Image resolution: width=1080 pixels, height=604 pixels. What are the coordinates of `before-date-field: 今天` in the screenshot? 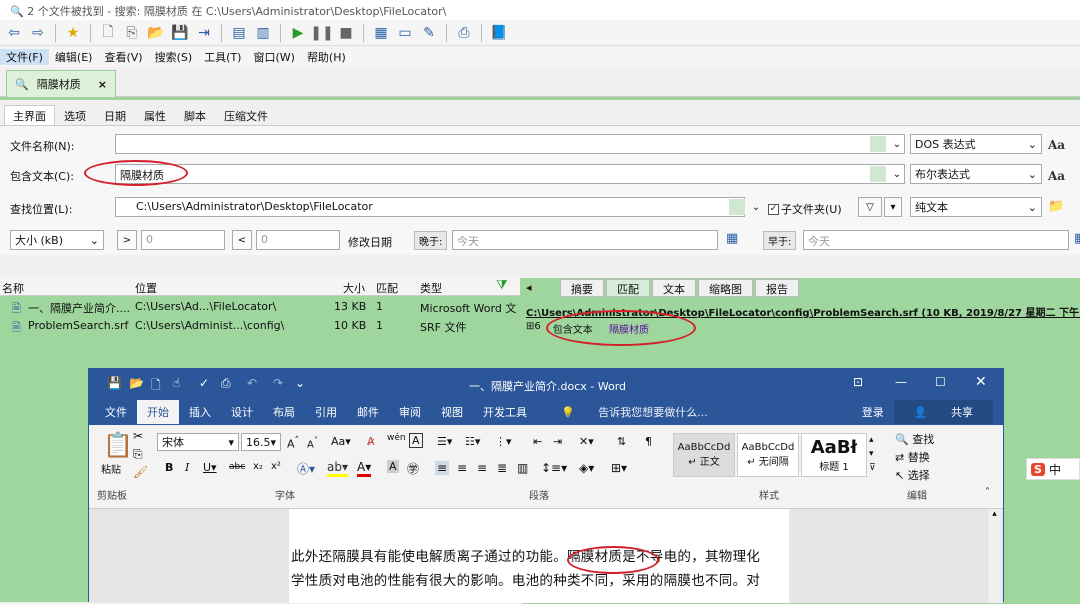 It's located at (936, 240).